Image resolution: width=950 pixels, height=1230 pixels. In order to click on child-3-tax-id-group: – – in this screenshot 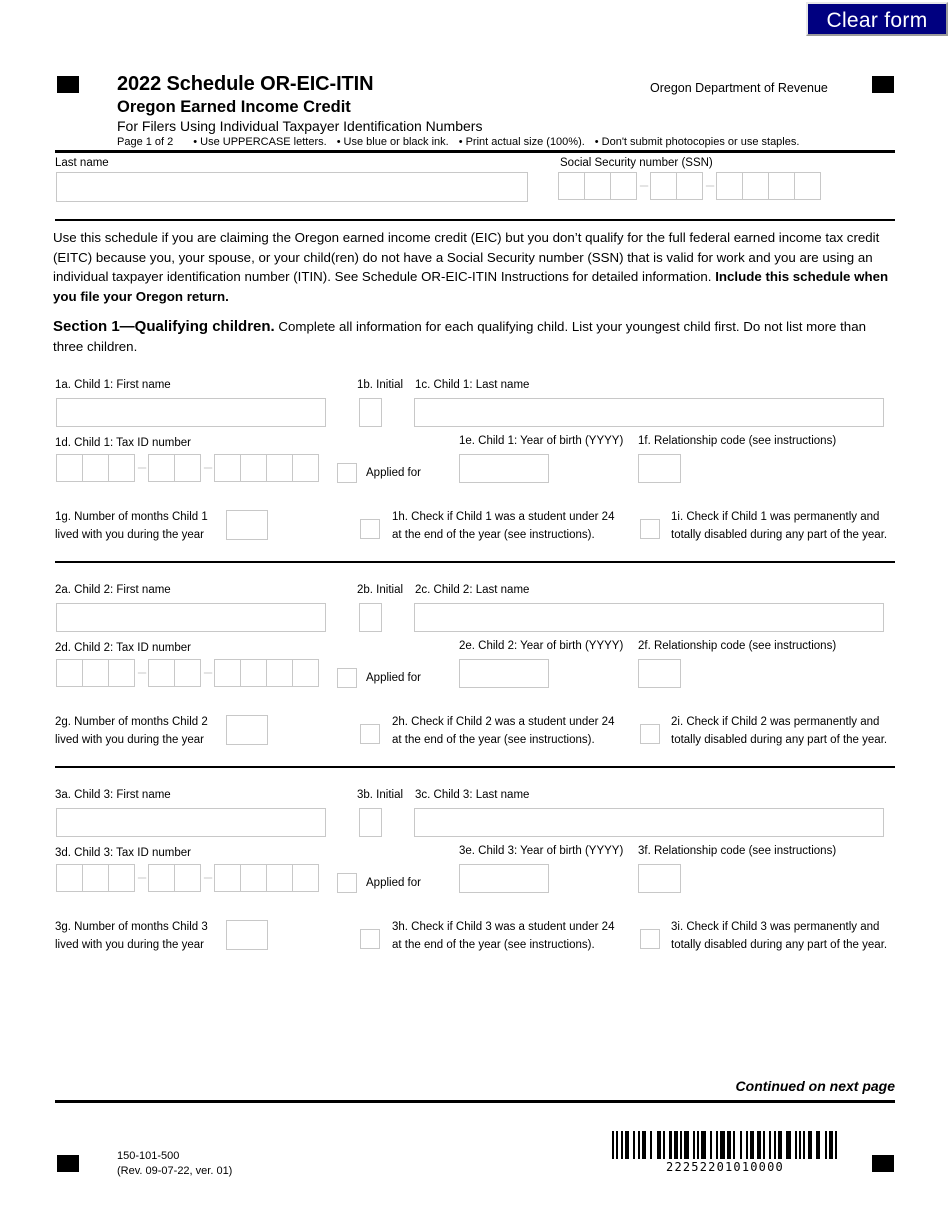, I will do `click(187, 878)`.